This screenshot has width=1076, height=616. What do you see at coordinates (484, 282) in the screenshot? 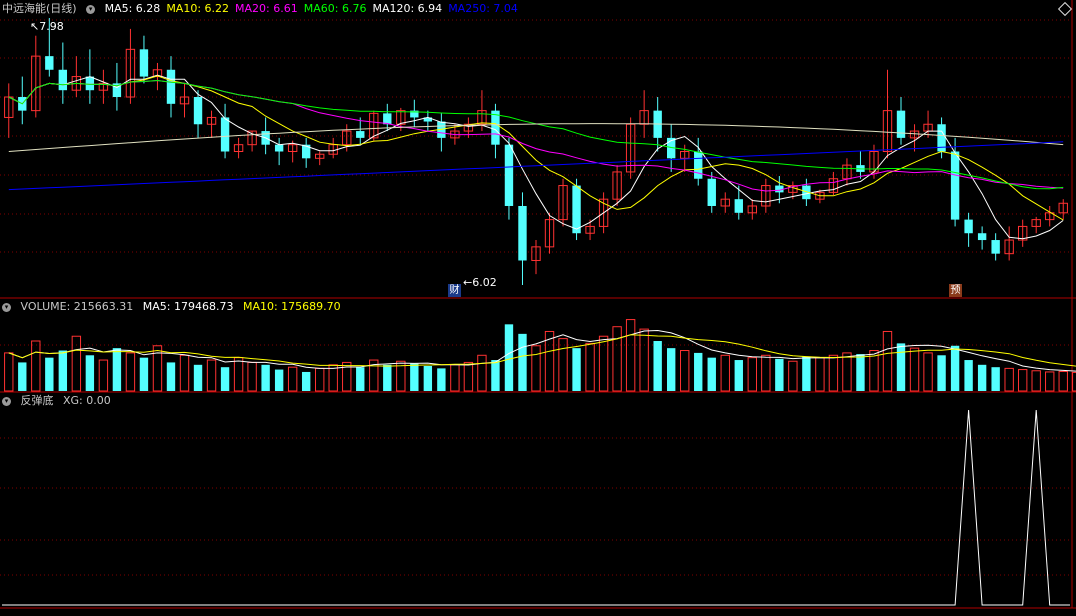
I see `low-price-value: 6.02` at bounding box center [484, 282].